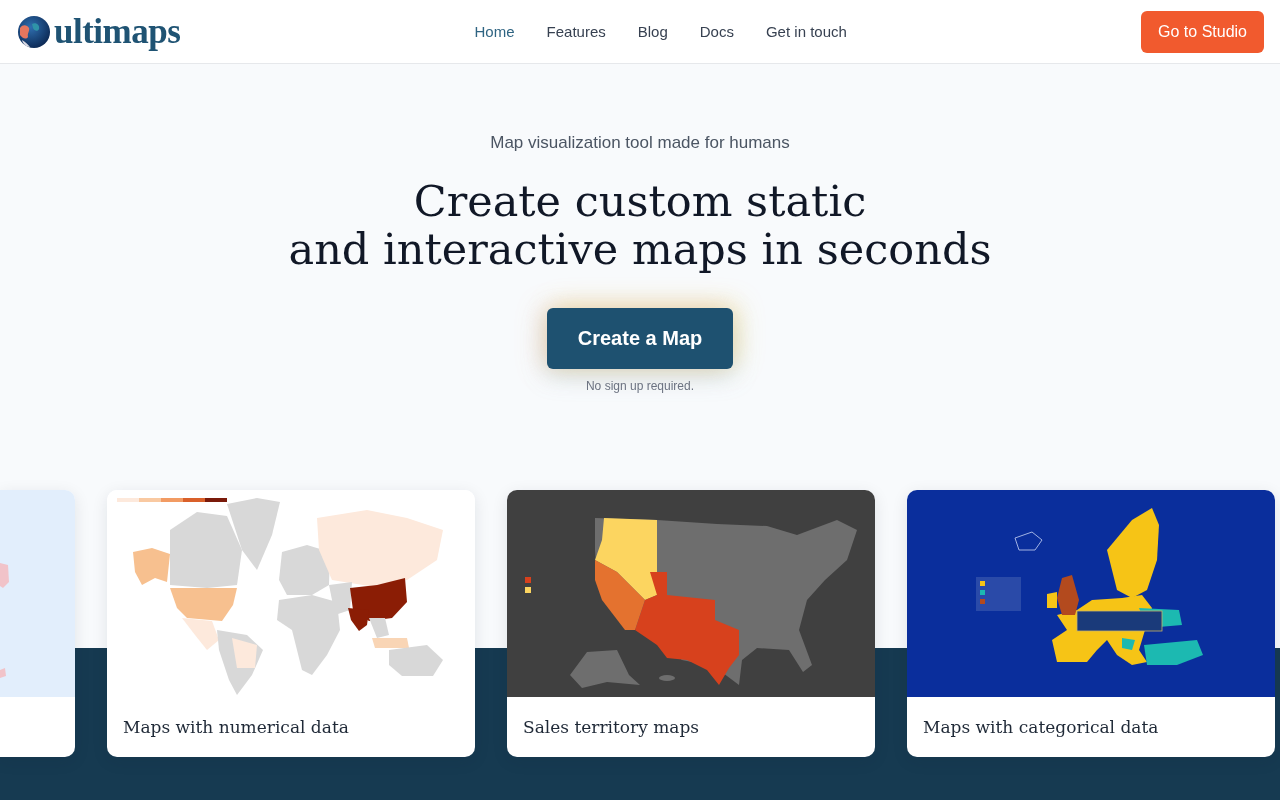 This screenshot has width=1280, height=800. I want to click on map-card: Sales territory maps, so click(691, 623).